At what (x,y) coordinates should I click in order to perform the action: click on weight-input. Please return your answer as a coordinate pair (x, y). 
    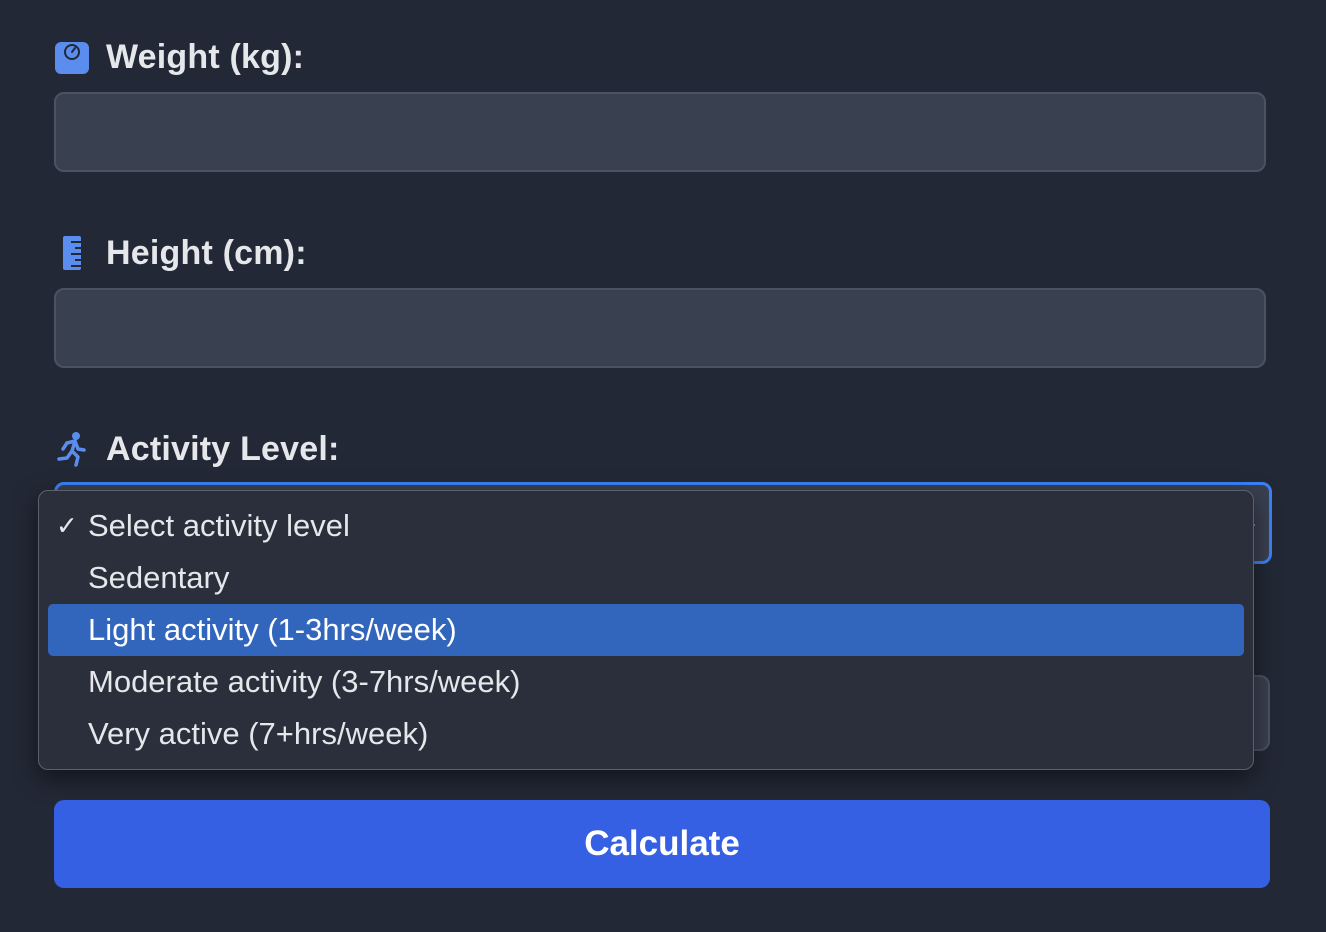
    Looking at the image, I should click on (660, 132).